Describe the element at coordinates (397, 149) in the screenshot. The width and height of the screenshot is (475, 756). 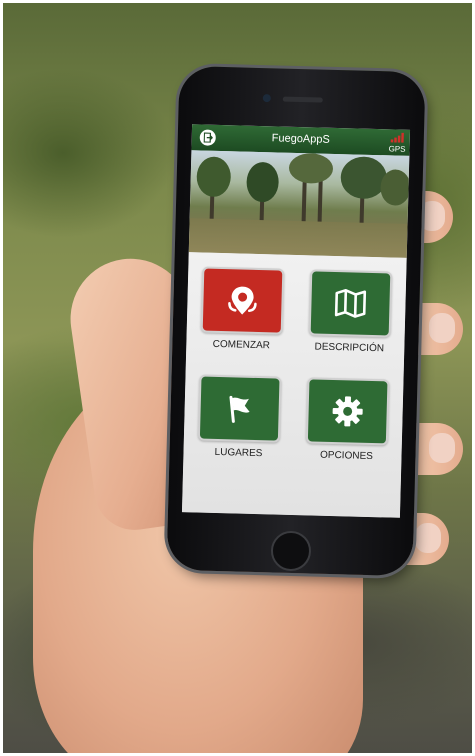
I see `gps-label: GPS` at that location.